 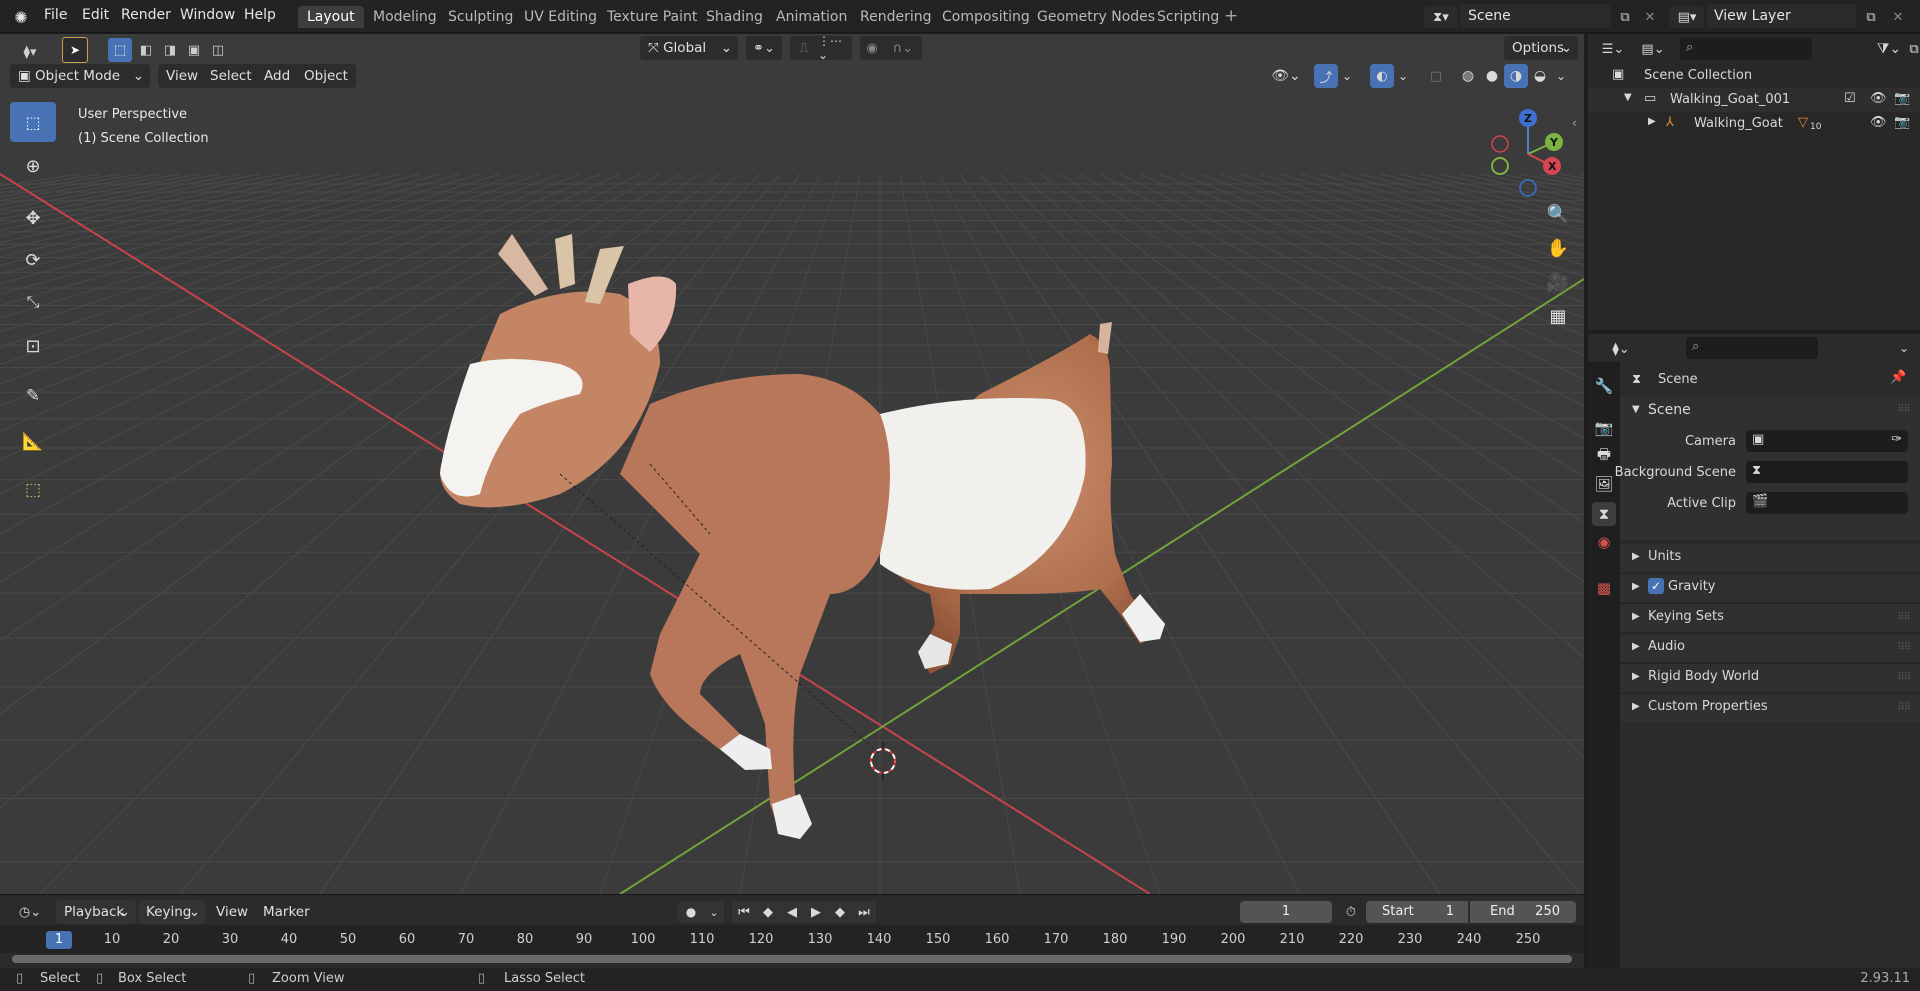 What do you see at coordinates (1770, 618) in the screenshot?
I see `keying-sets-panel: ▶ Keying Sets ⠿⠿` at bounding box center [1770, 618].